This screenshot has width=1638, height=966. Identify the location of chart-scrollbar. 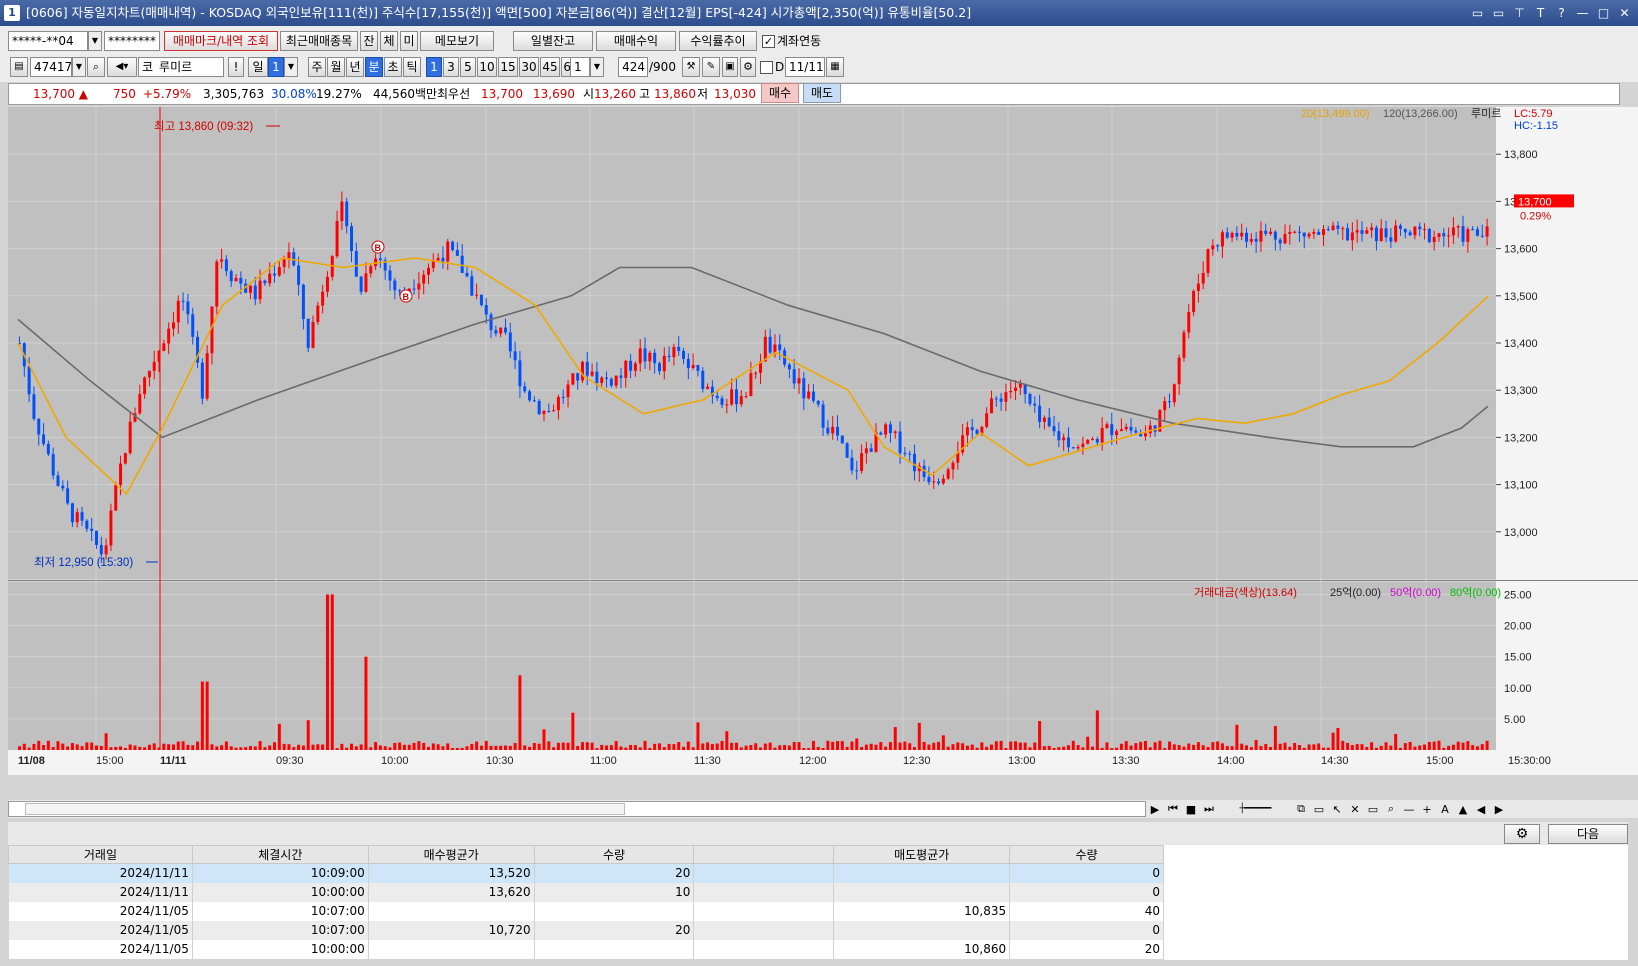
(577, 809).